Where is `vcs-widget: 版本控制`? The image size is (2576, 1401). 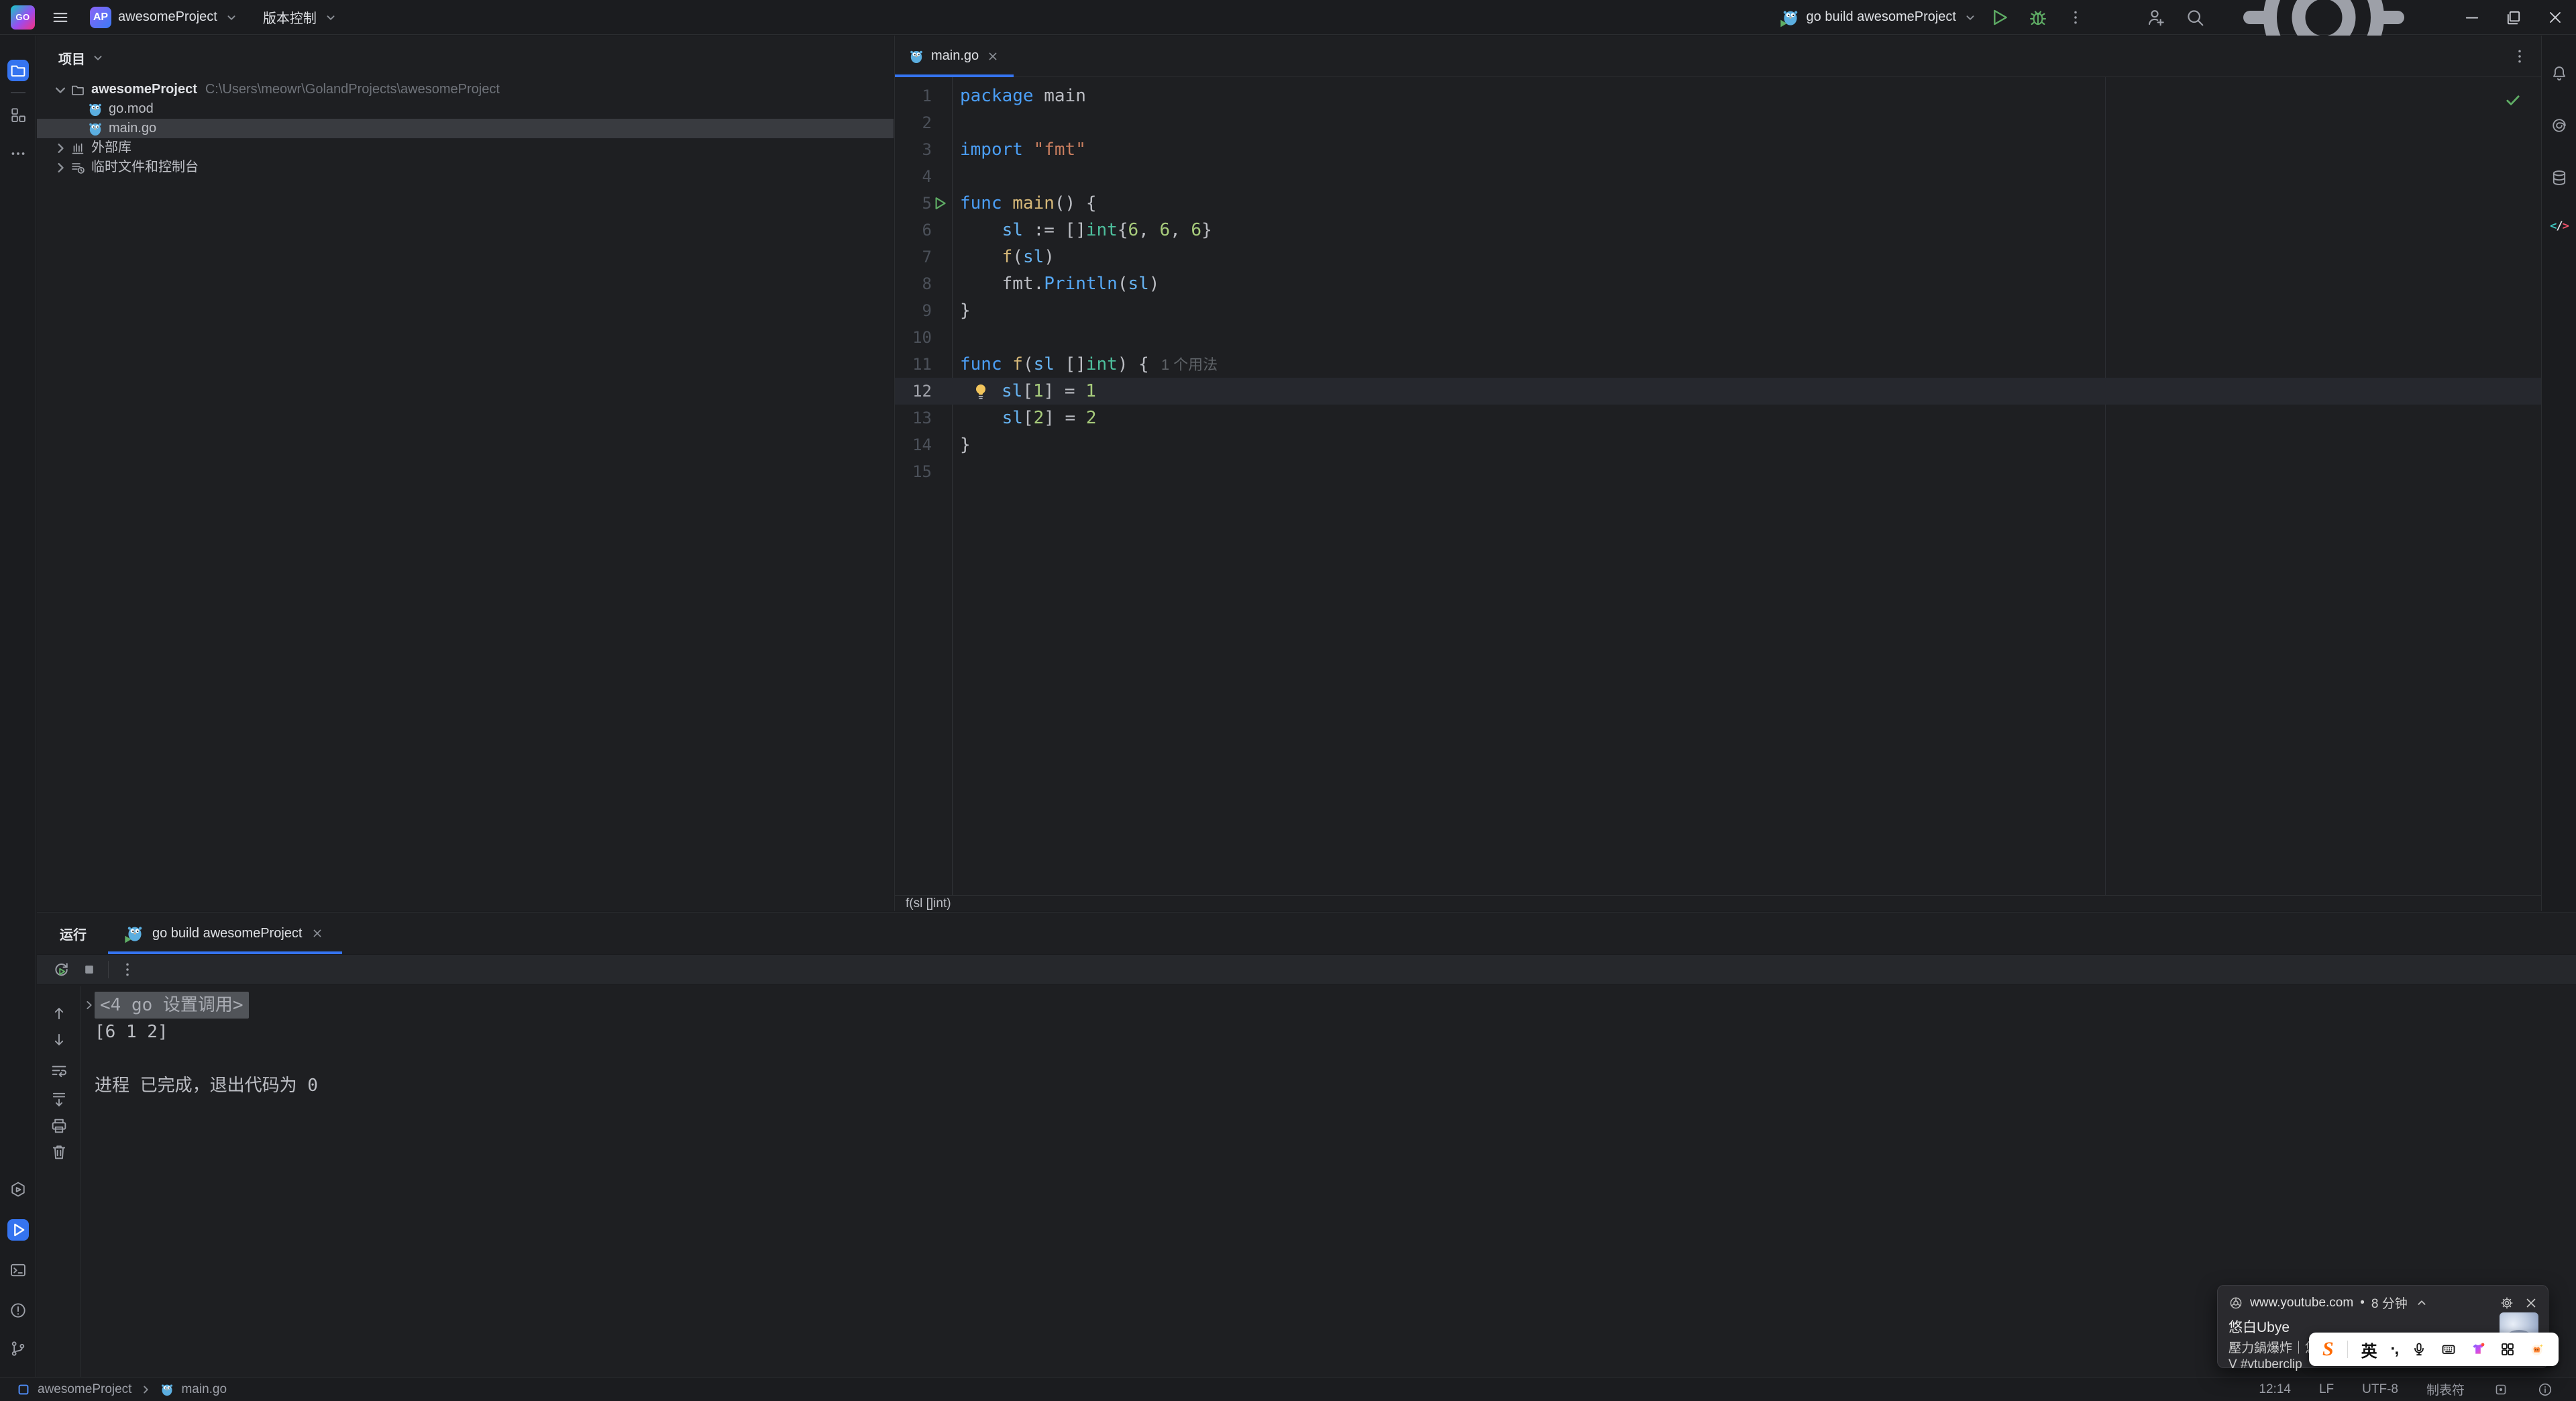
vcs-widget: 版本控制 is located at coordinates (300, 17).